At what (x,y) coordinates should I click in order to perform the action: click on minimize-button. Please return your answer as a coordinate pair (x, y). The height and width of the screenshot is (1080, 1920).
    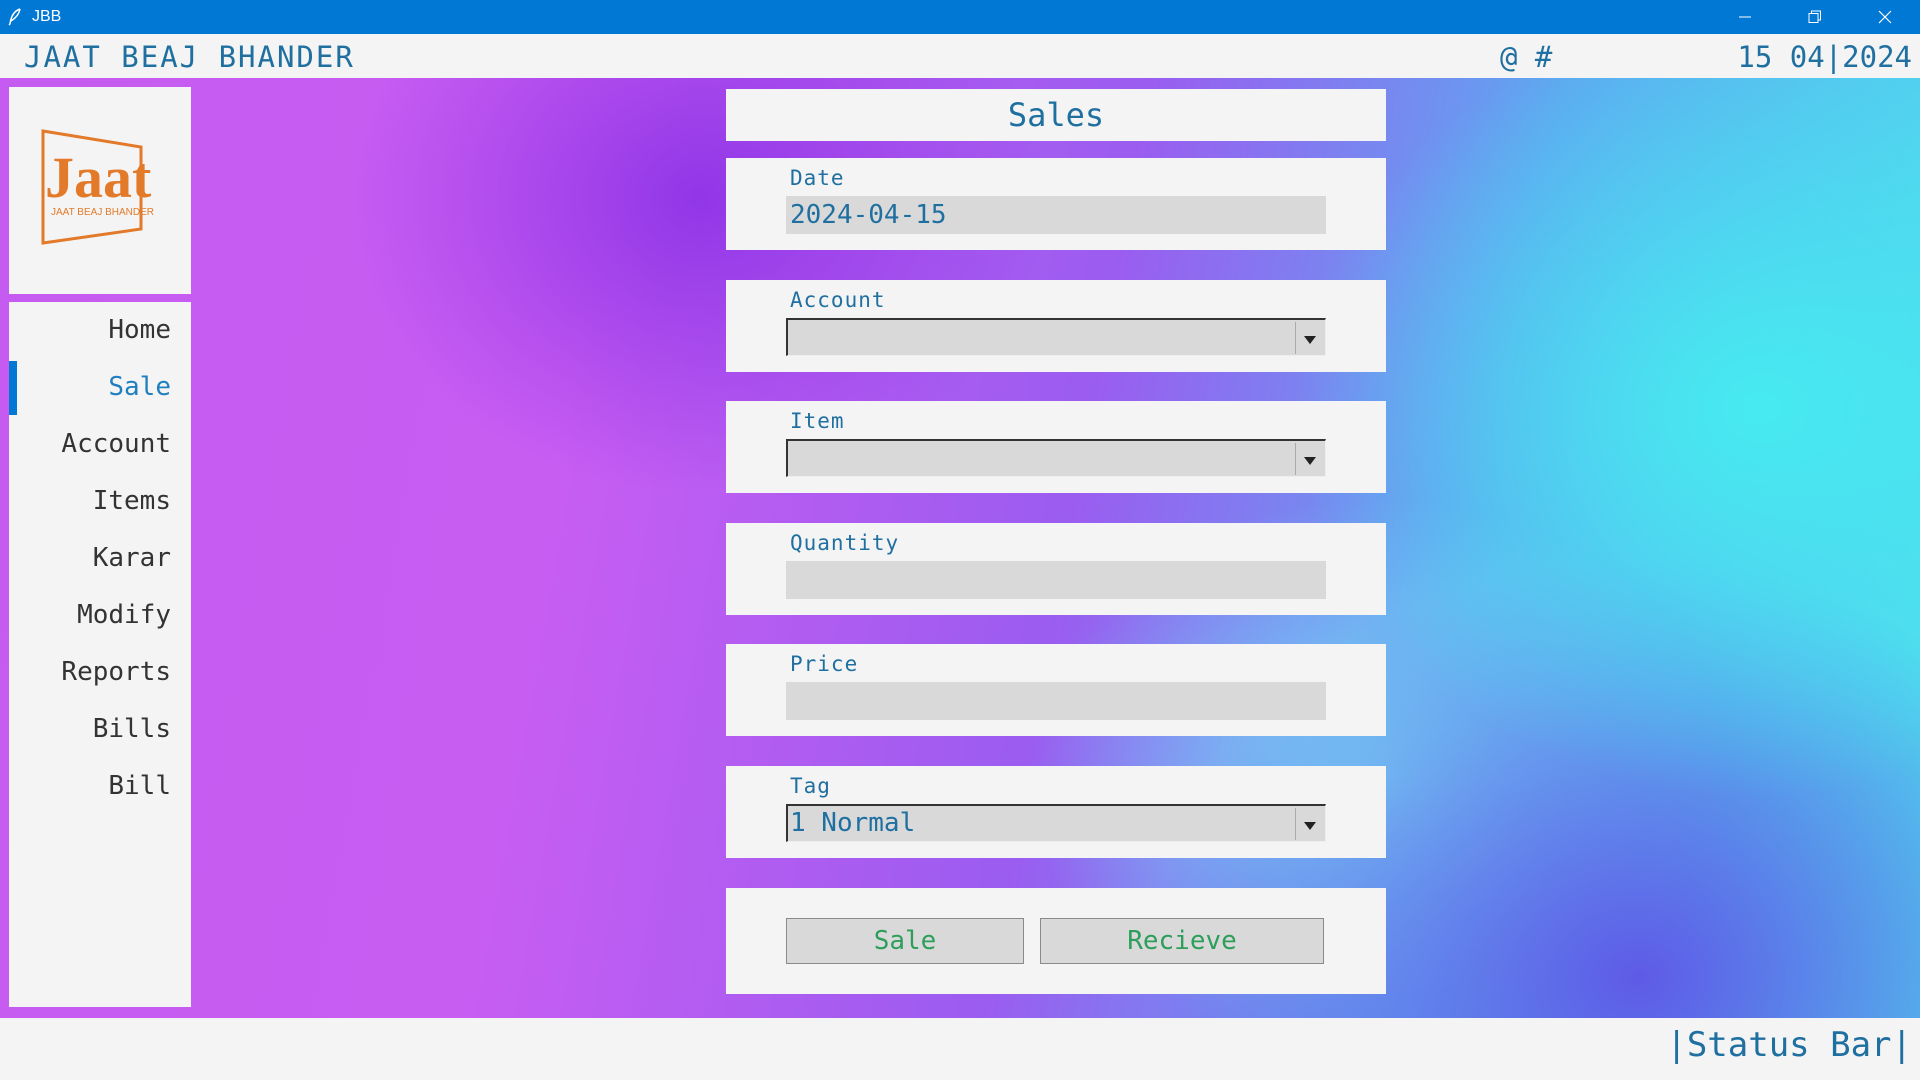
    Looking at the image, I should click on (1745, 17).